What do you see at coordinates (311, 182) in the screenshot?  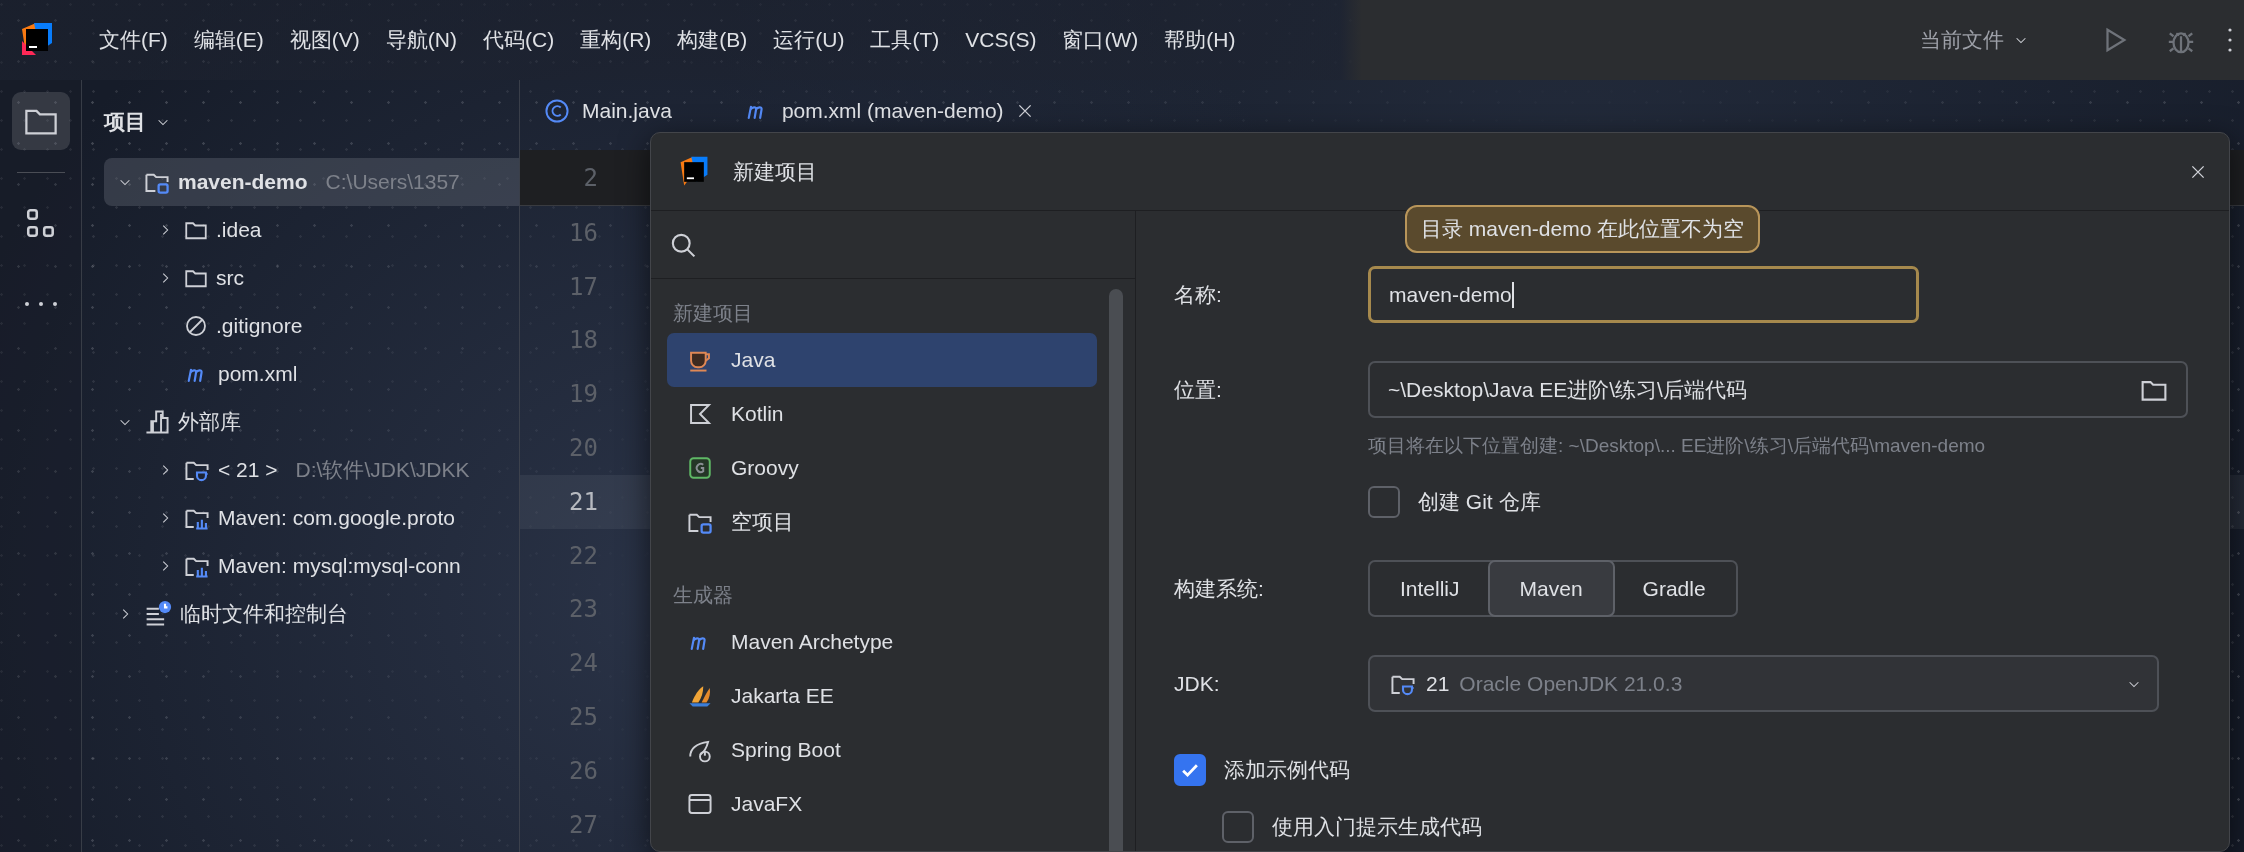 I see `tree-row: maven-demo C:\Users\1357` at bounding box center [311, 182].